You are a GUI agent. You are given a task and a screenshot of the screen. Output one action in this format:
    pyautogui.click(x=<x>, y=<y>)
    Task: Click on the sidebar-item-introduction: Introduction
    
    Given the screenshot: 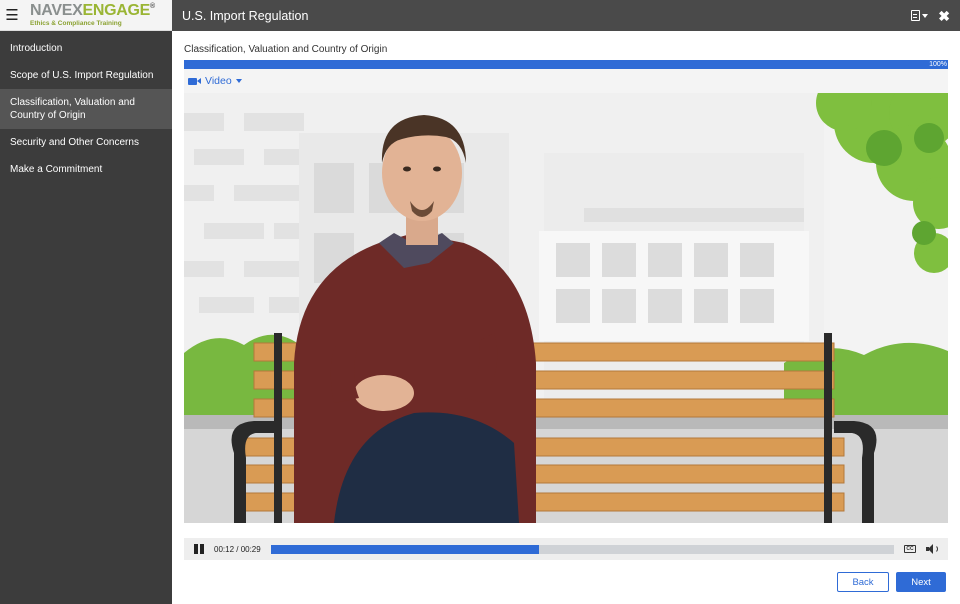 What is the action you would take?
    pyautogui.click(x=86, y=46)
    